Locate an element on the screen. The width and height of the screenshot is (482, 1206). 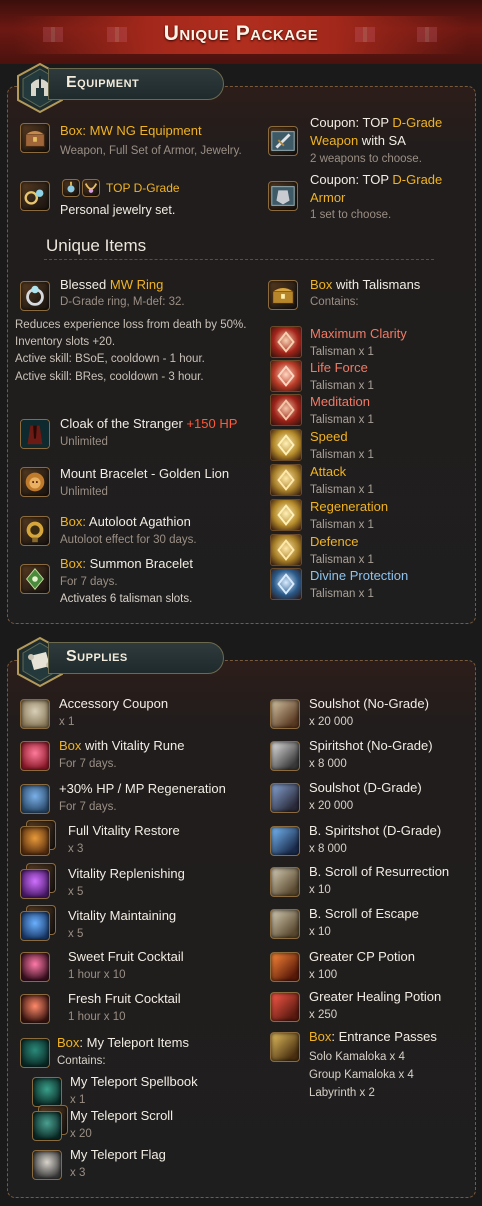
supply-item-name: Vitality Replenishing is located at coordinates (126, 873).